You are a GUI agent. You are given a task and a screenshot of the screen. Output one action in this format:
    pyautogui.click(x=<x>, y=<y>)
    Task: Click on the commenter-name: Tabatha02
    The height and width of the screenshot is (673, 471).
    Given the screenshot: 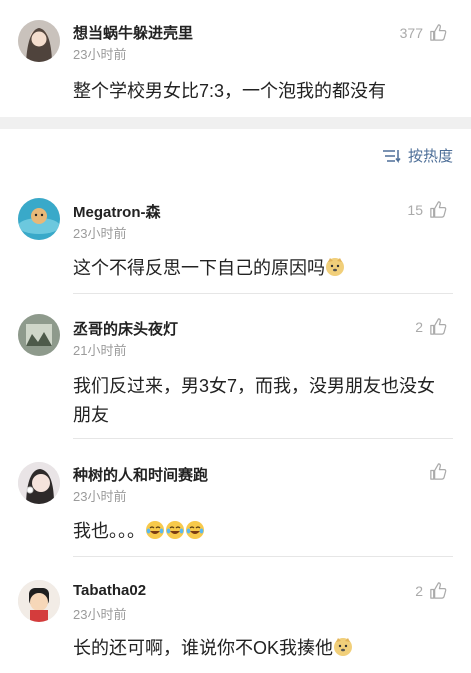 What is the action you would take?
    pyautogui.click(x=109, y=590)
    